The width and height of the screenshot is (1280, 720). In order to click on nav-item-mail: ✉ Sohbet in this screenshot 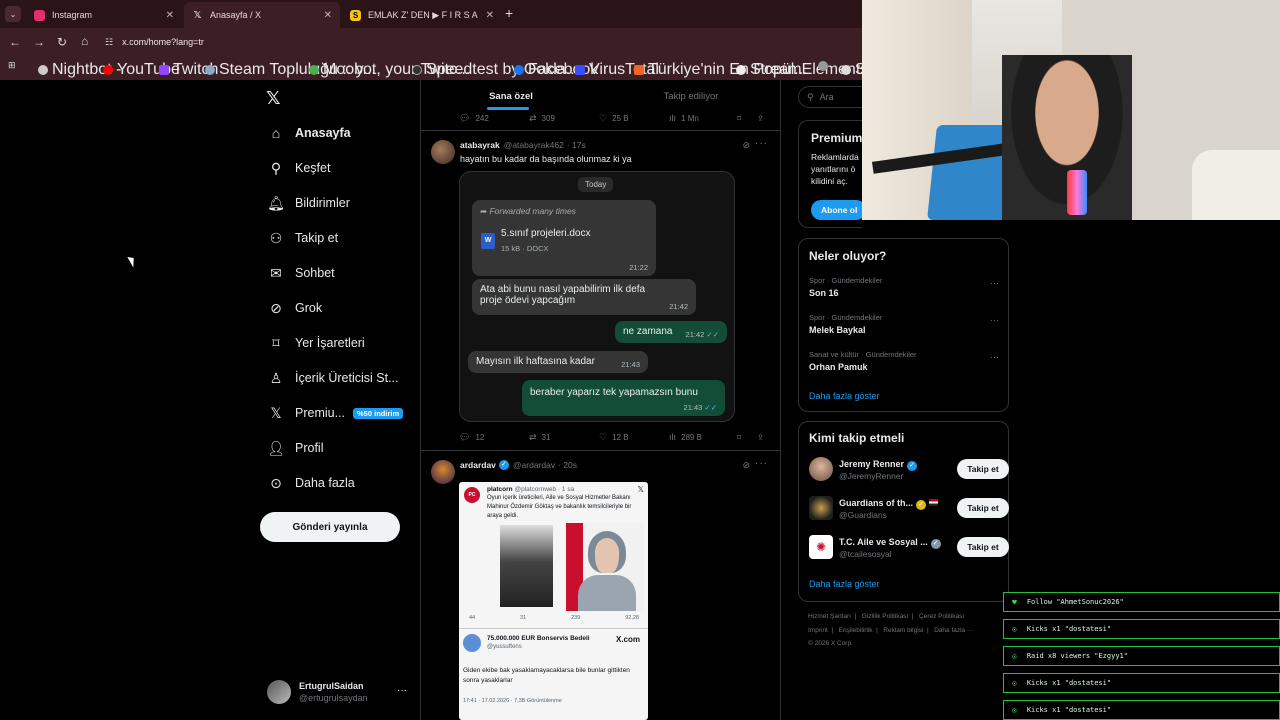, I will do `click(301, 273)`.